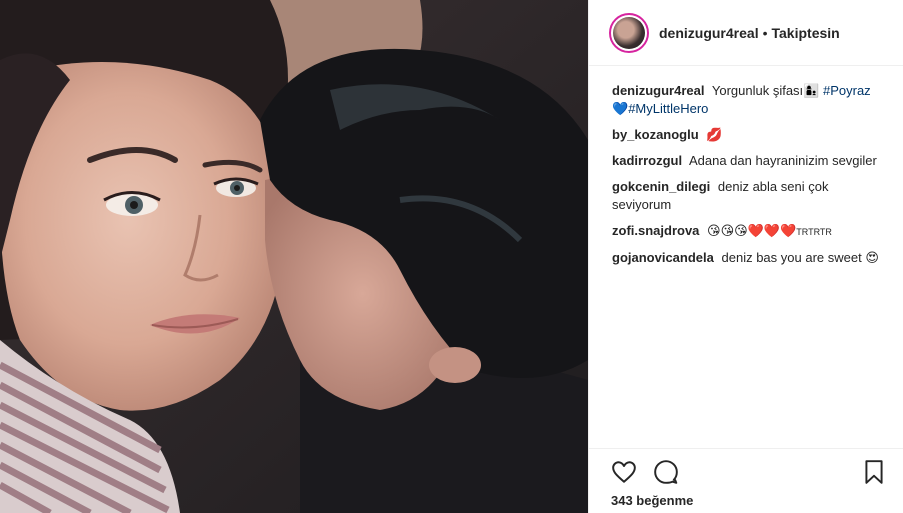  Describe the element at coordinates (811, 90) in the screenshot. I see `mother-child-emoji: 👩‍👦` at that location.